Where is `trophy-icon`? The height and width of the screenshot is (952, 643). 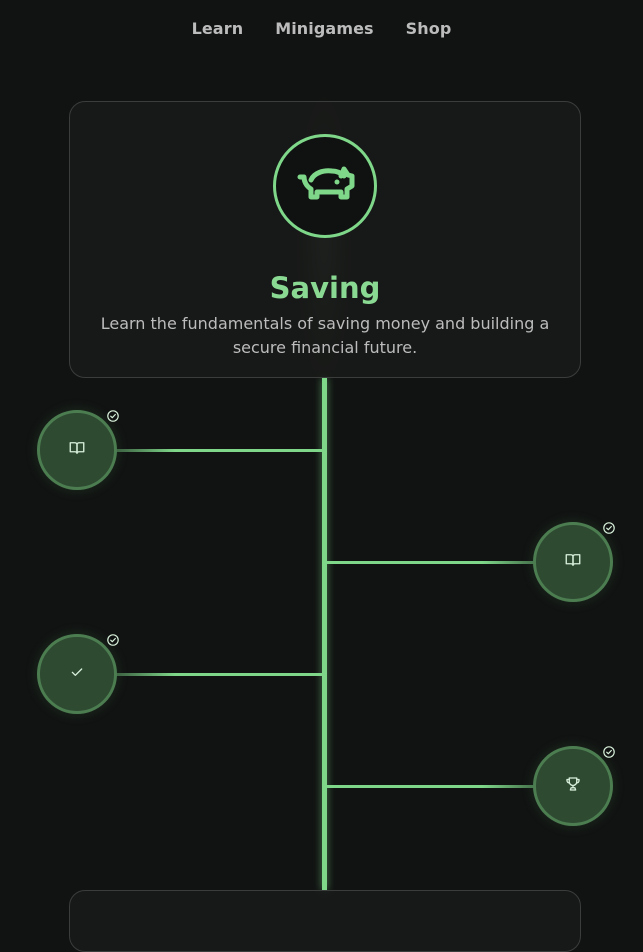 trophy-icon is located at coordinates (573, 786).